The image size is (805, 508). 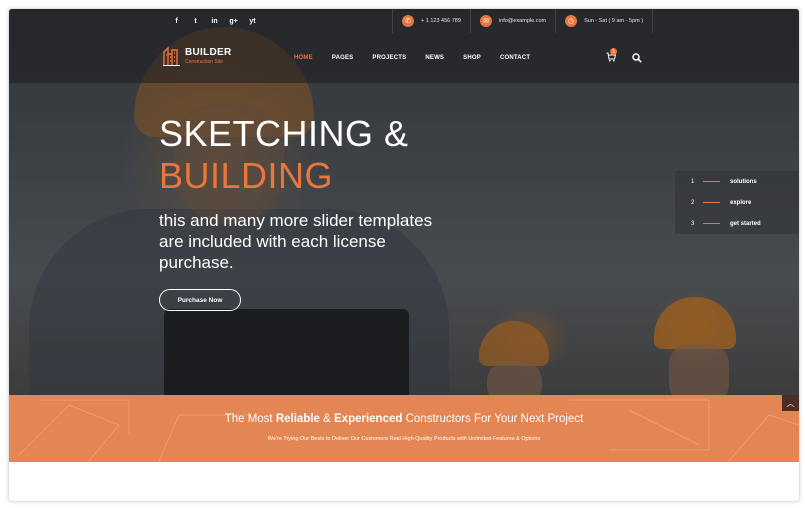 I want to click on nav-contact: CONTACT, so click(x=515, y=58).